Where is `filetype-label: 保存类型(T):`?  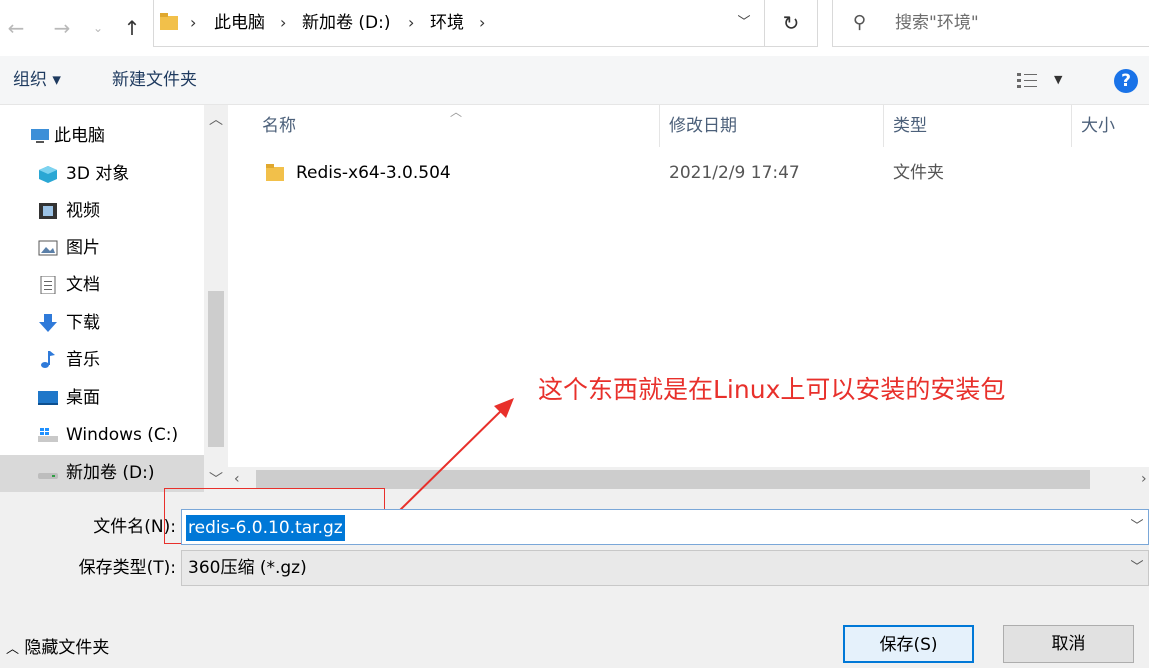 filetype-label: 保存类型(T): is located at coordinates (127, 568).